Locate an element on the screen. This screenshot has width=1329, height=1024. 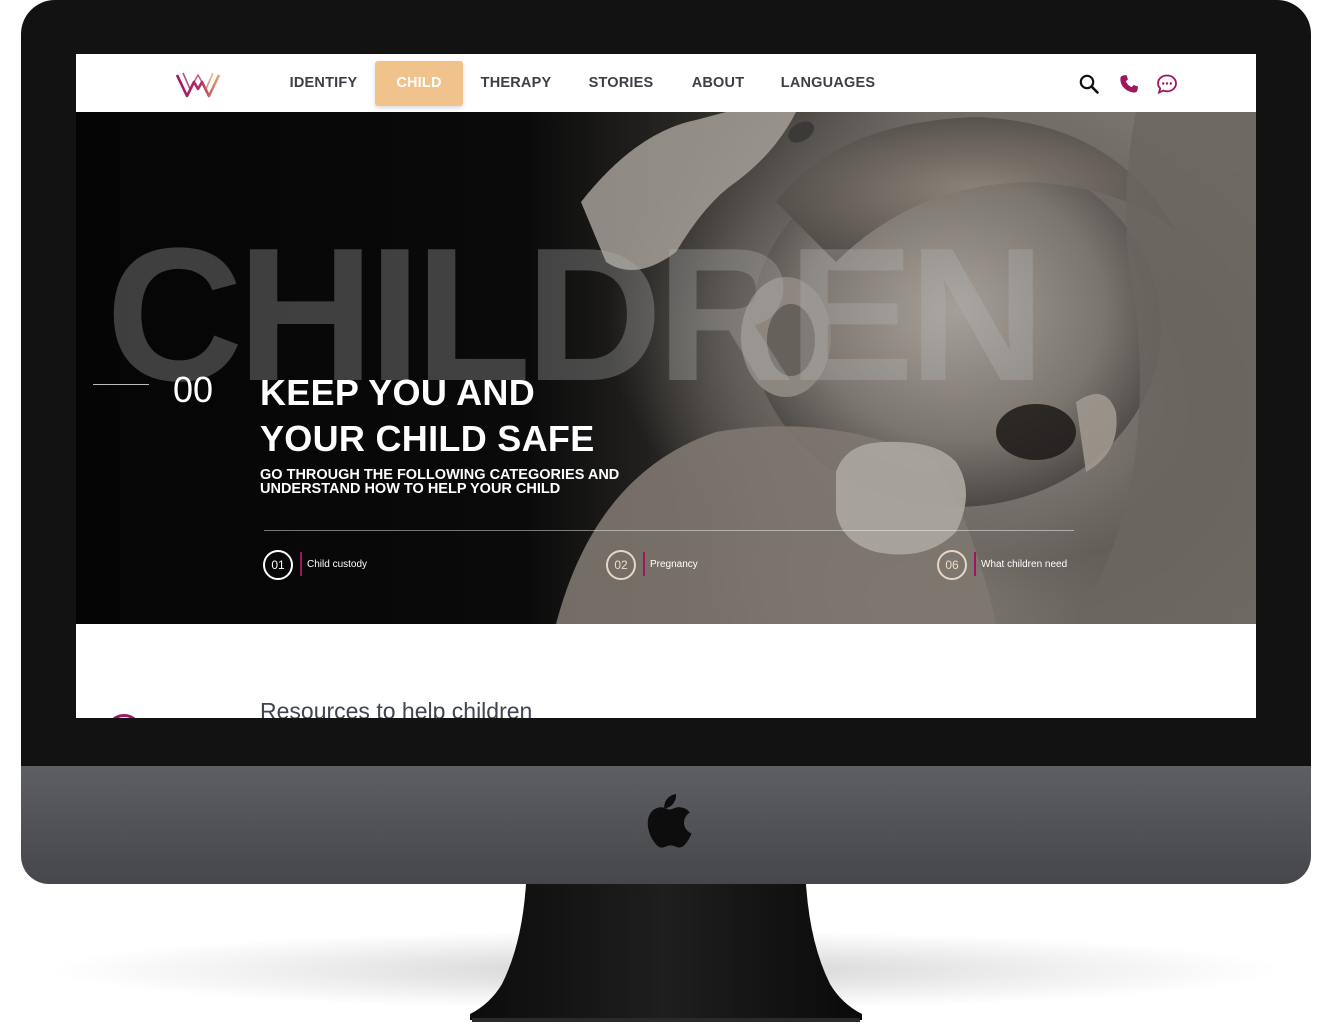
resources-section-title: Resources to help children is located at coordinates (396, 708).